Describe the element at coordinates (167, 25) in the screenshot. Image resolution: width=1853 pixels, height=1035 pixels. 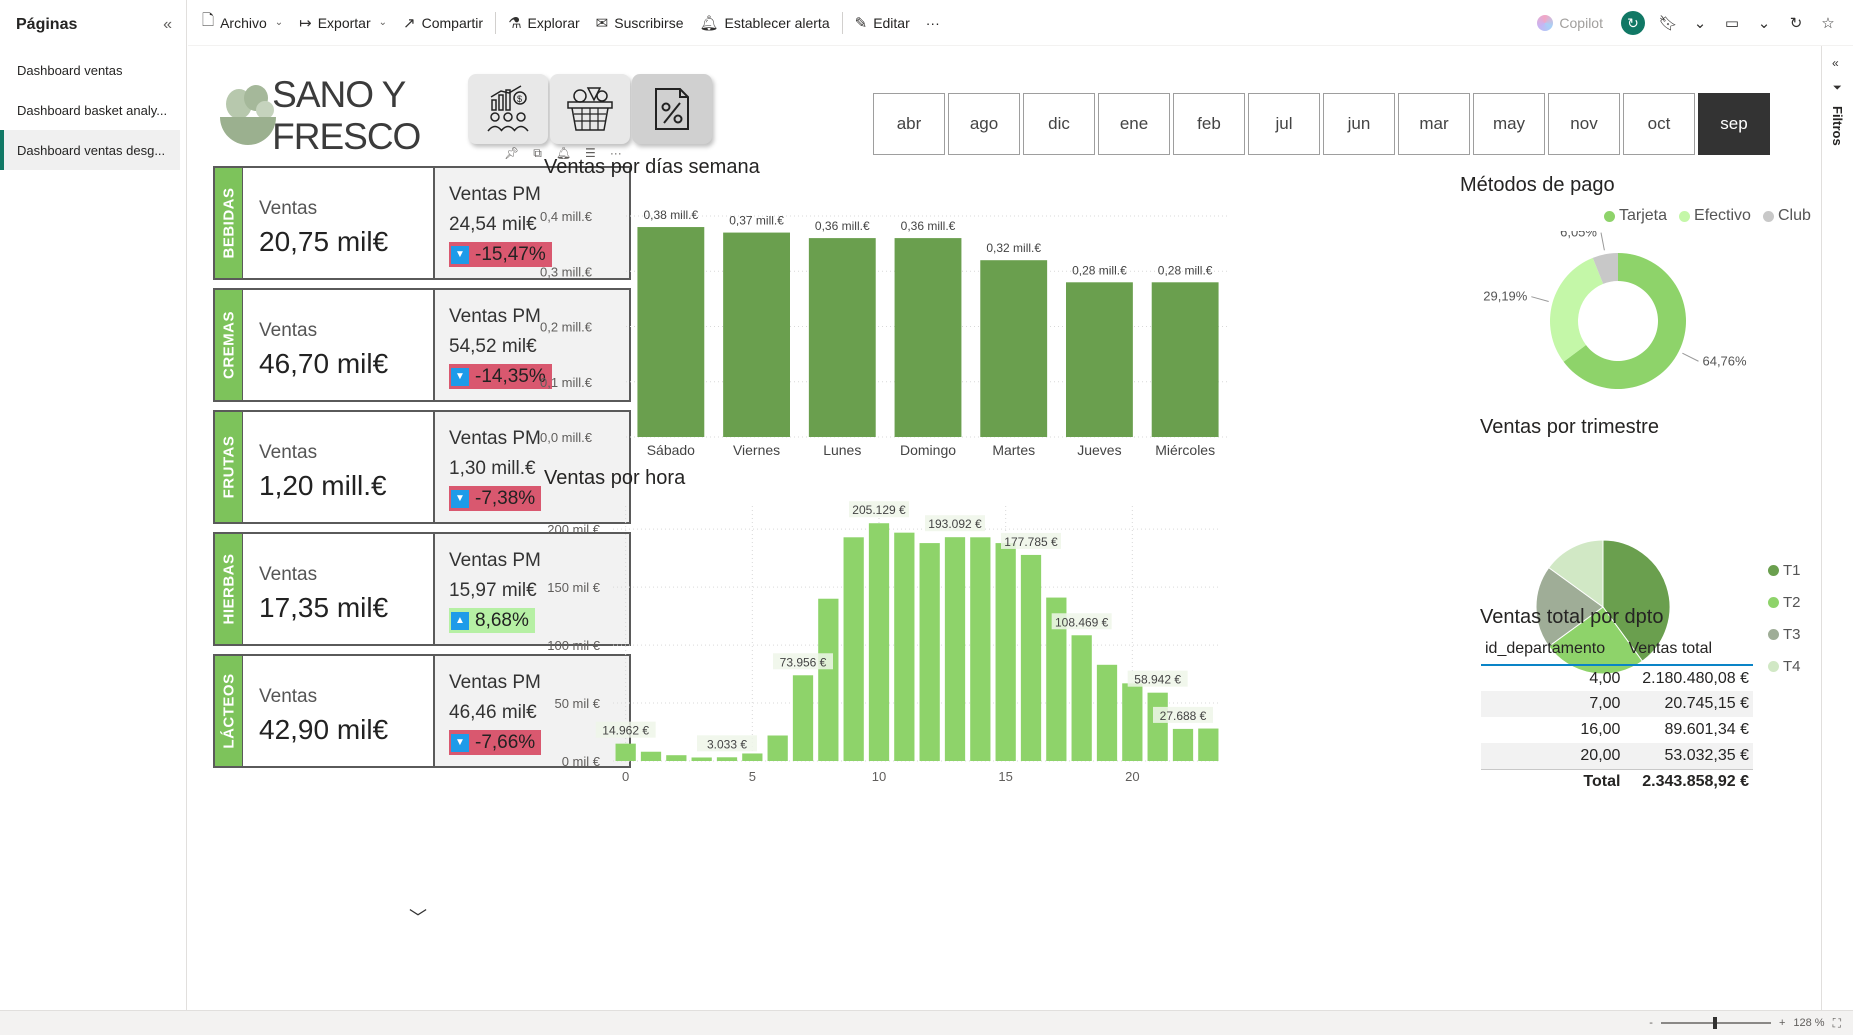
I see `collapse-icon: «` at that location.